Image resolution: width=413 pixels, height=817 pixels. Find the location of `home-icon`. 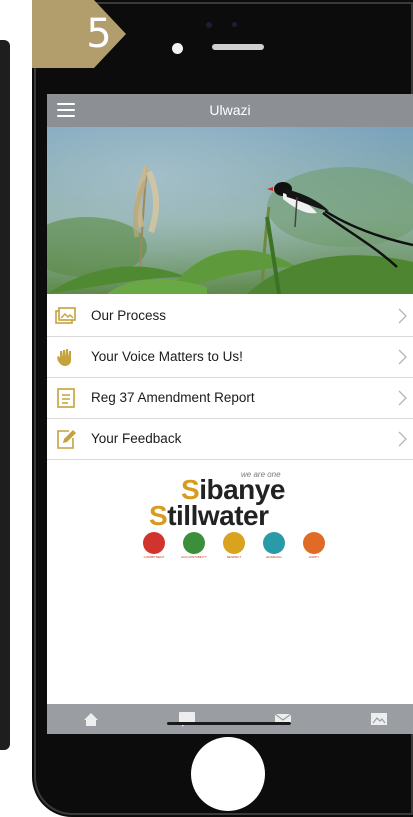

home-icon is located at coordinates (91, 719).